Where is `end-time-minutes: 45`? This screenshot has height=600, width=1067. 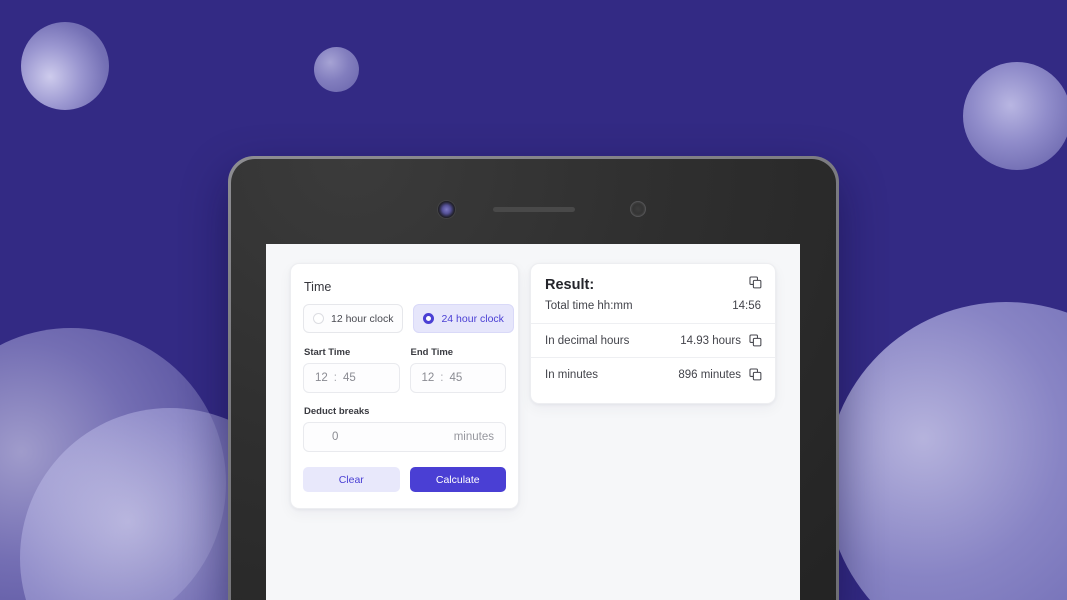 end-time-minutes: 45 is located at coordinates (456, 378).